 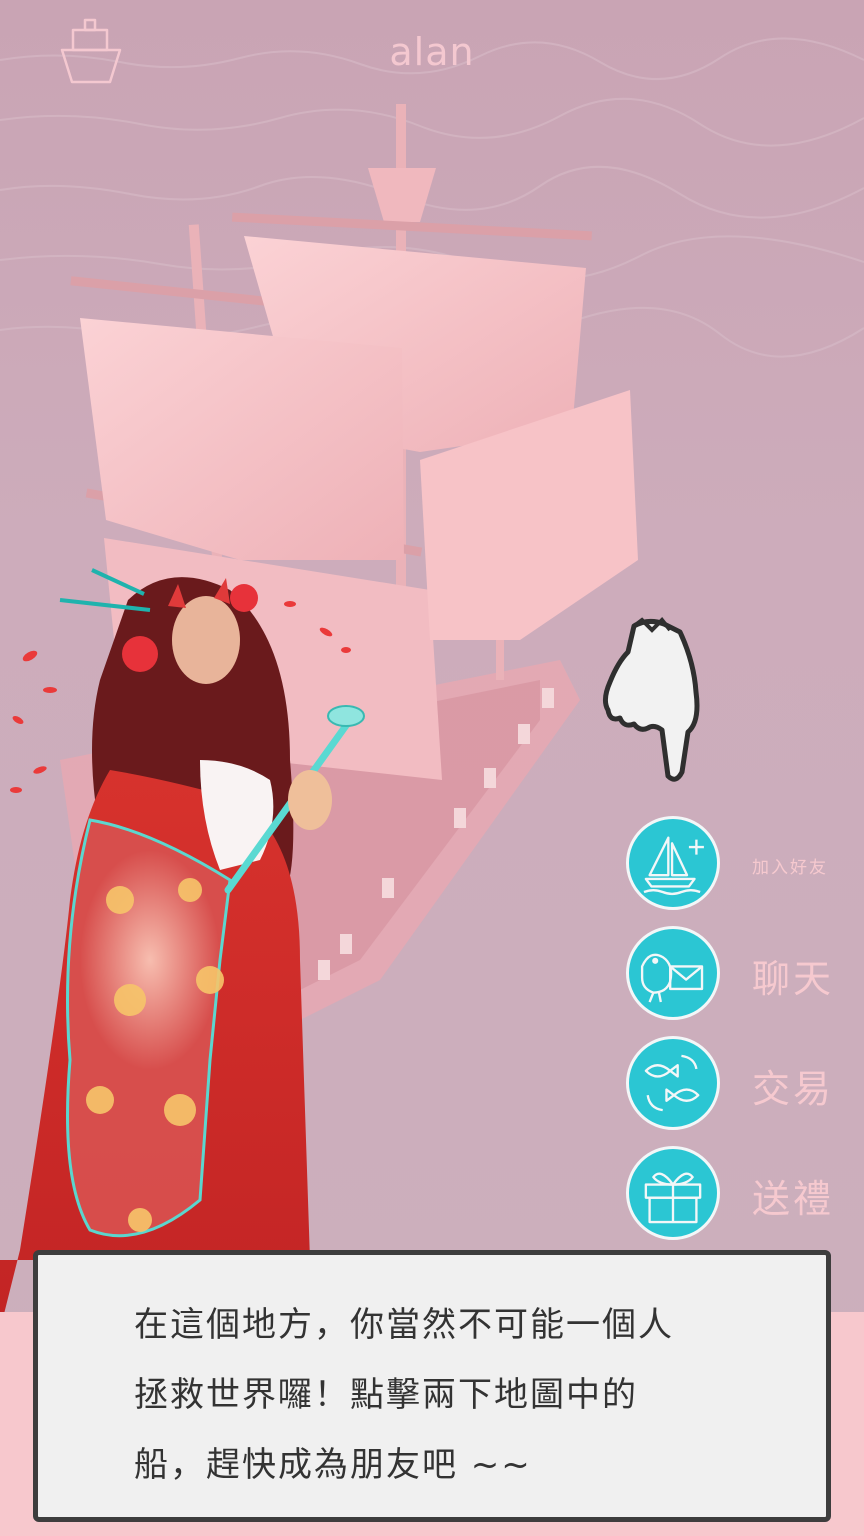 What do you see at coordinates (745, 974) in the screenshot?
I see `chat-button: 聊天` at bounding box center [745, 974].